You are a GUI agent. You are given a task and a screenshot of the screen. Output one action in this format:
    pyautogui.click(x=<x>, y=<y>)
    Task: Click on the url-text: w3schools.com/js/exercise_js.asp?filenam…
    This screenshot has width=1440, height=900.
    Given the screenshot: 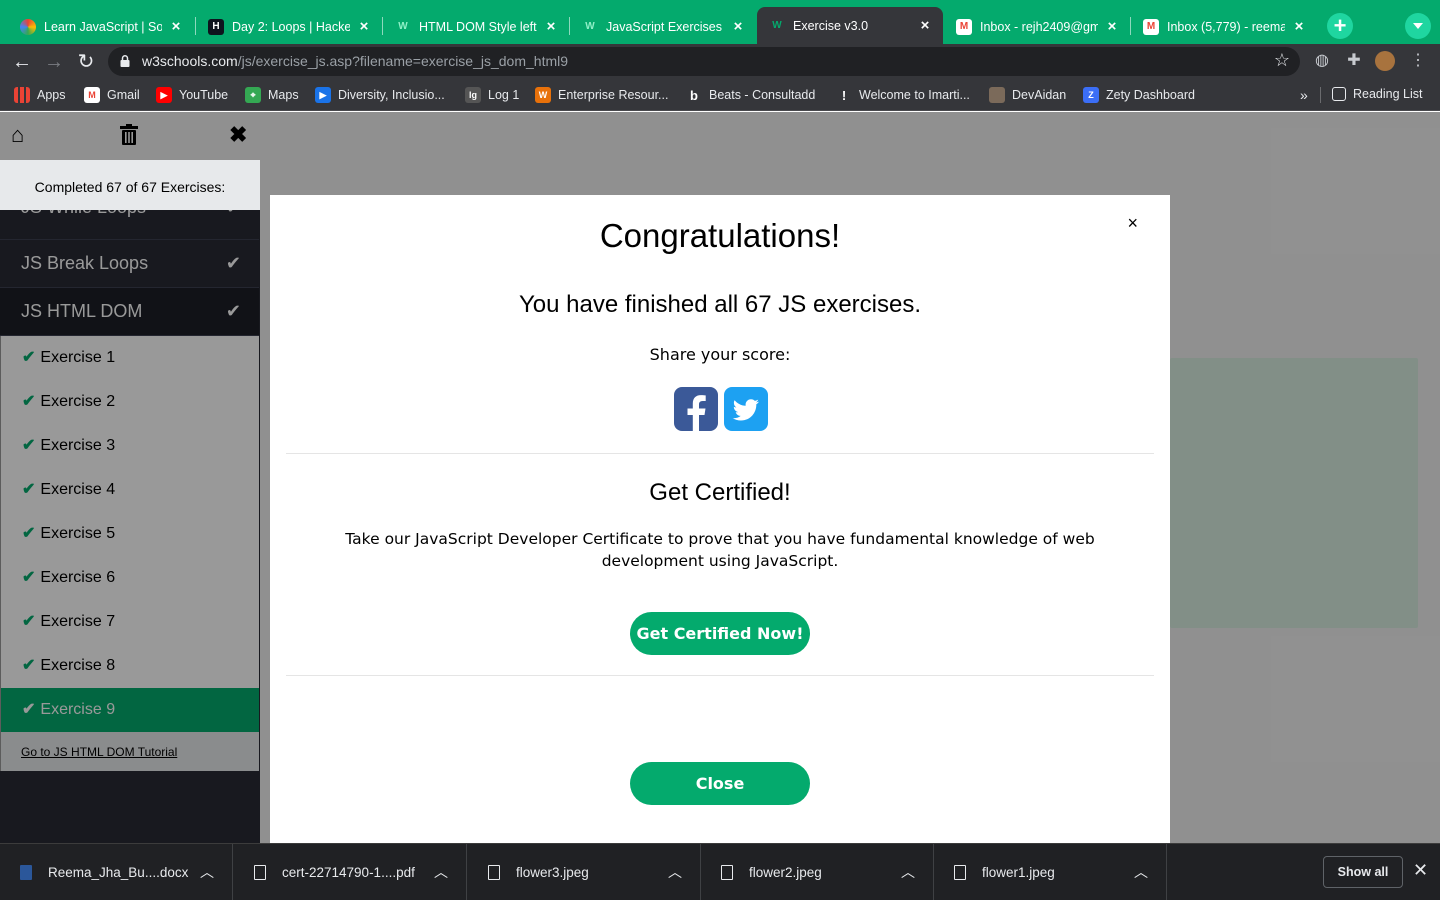 What is the action you would take?
    pyautogui.click(x=355, y=61)
    